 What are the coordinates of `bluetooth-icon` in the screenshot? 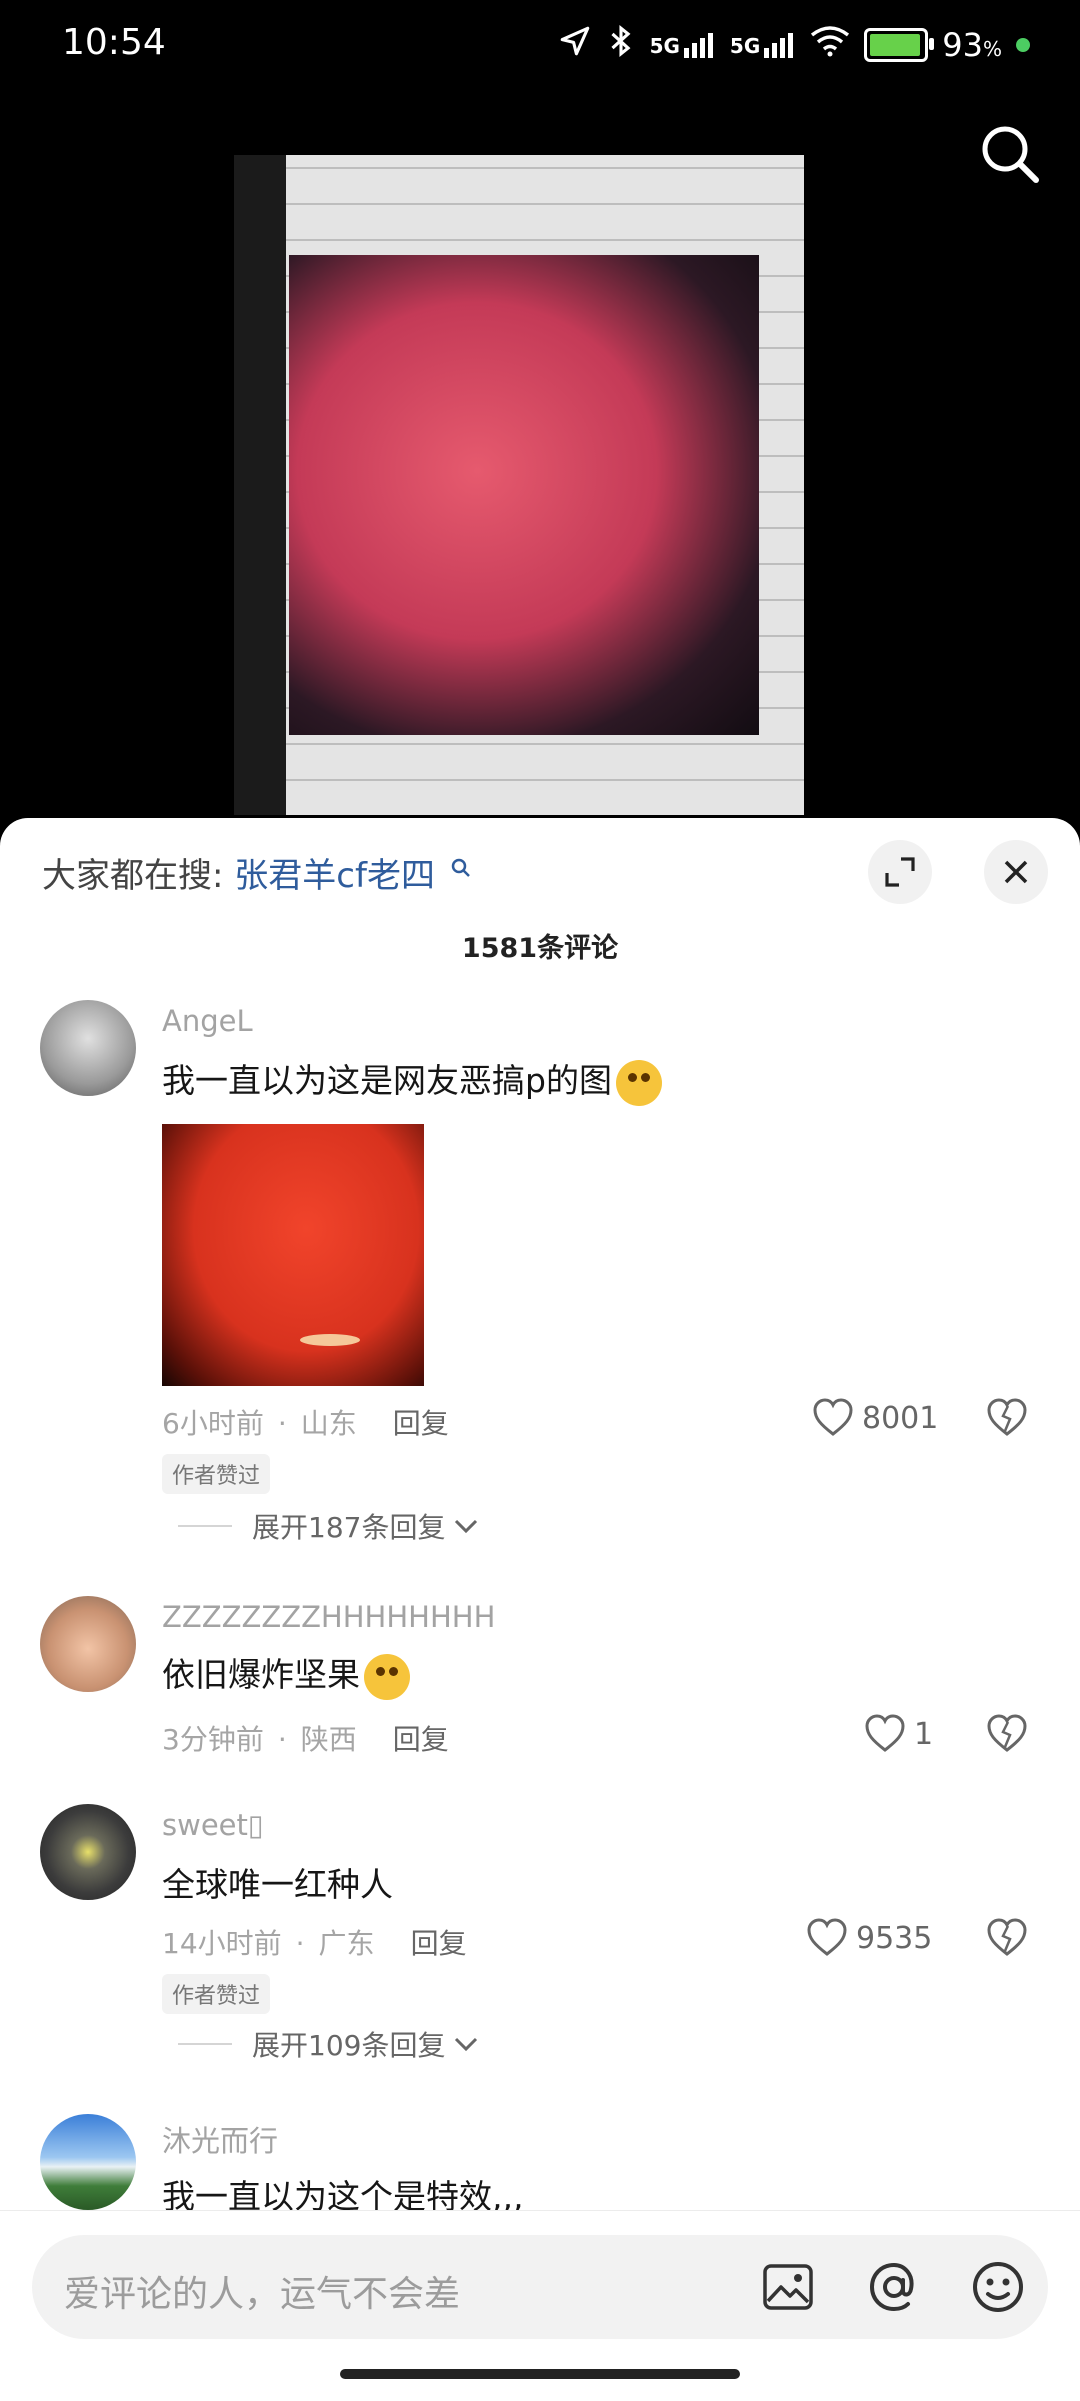 It's located at (621, 45).